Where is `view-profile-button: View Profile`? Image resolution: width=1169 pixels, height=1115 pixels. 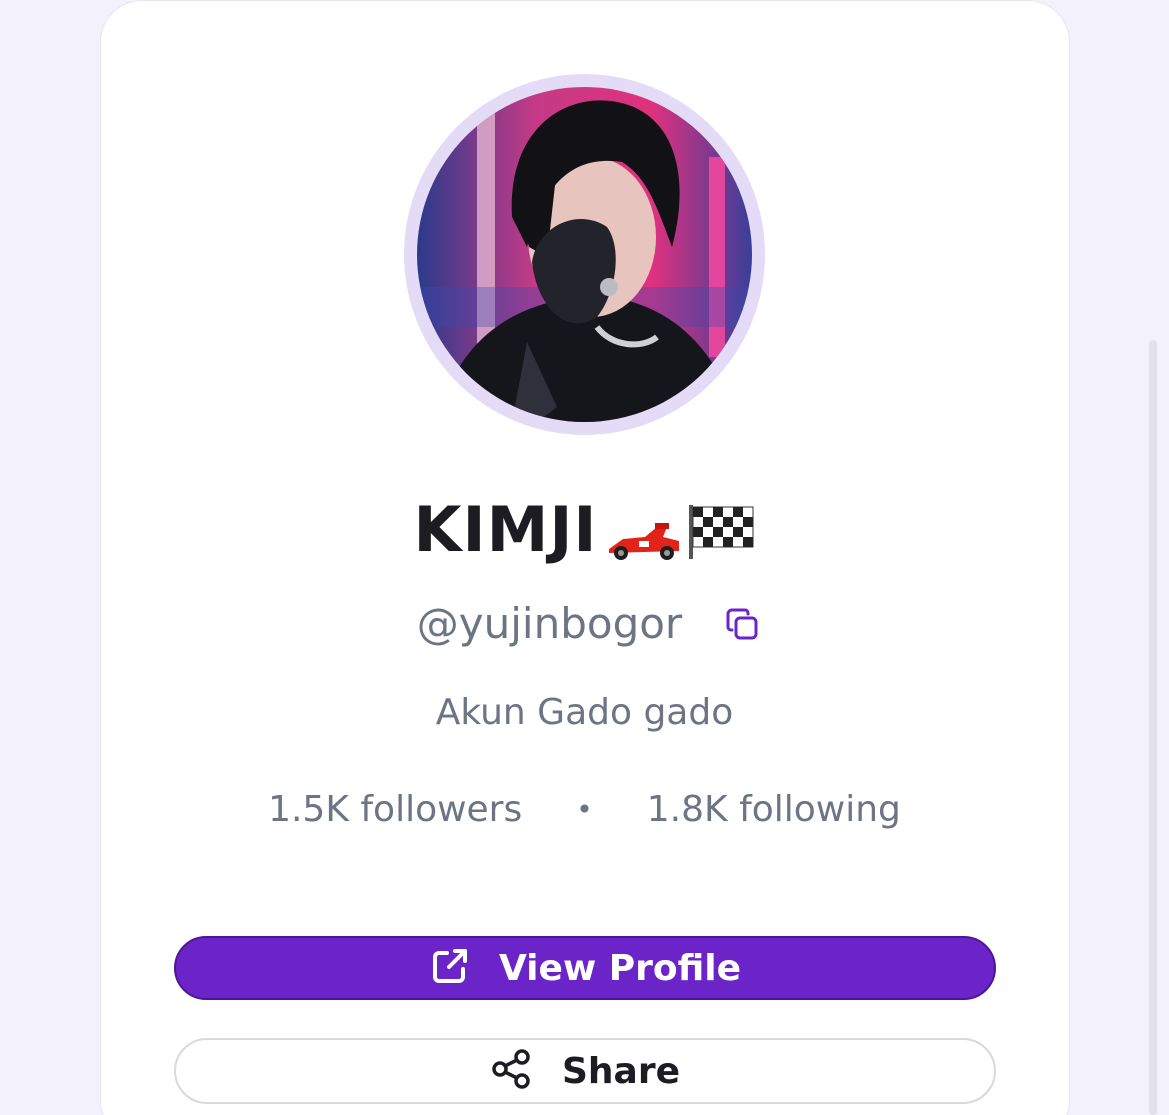
view-profile-button: View Profile is located at coordinates (585, 968).